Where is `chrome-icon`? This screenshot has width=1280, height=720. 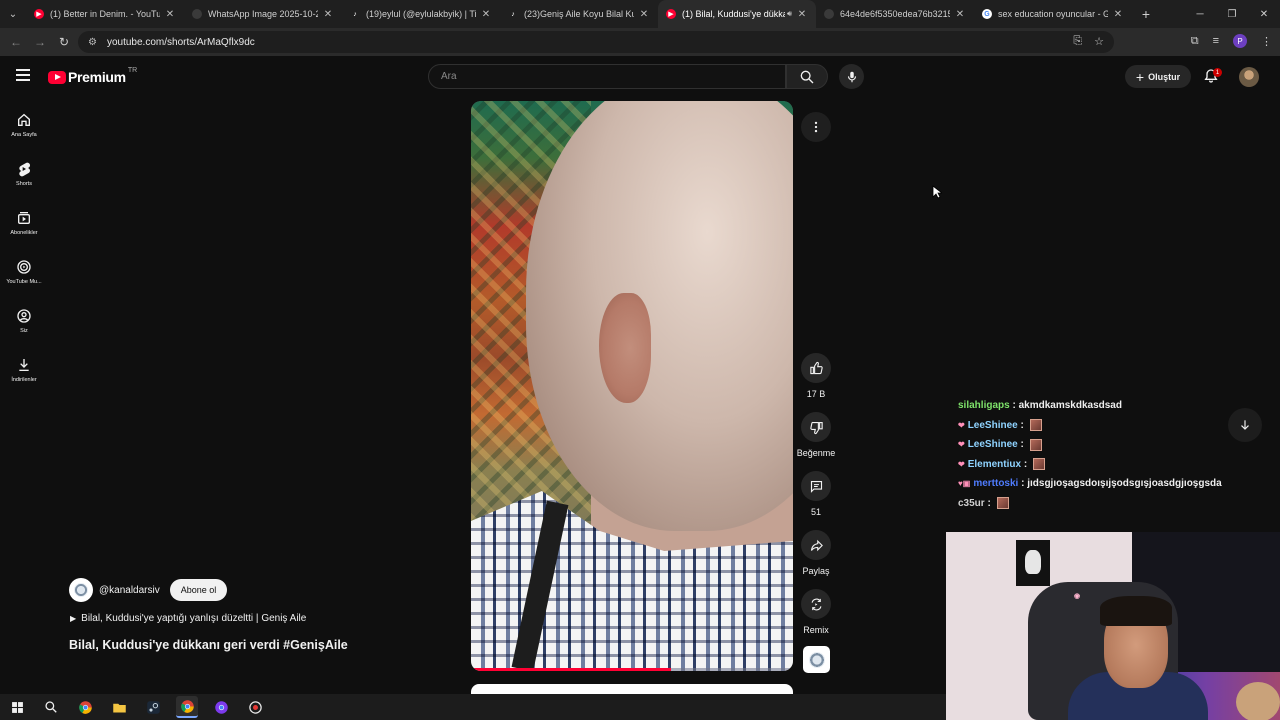 chrome-icon is located at coordinates (85, 707).